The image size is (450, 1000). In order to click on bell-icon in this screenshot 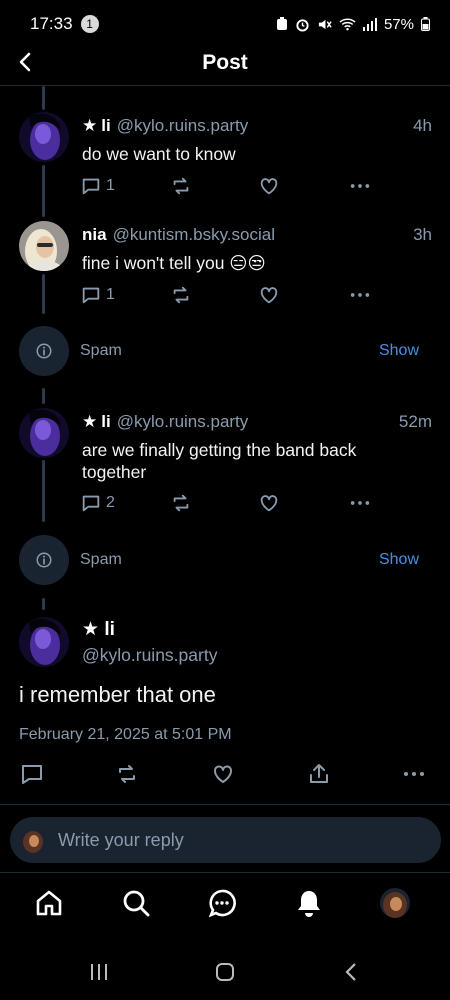, I will do `click(309, 903)`.